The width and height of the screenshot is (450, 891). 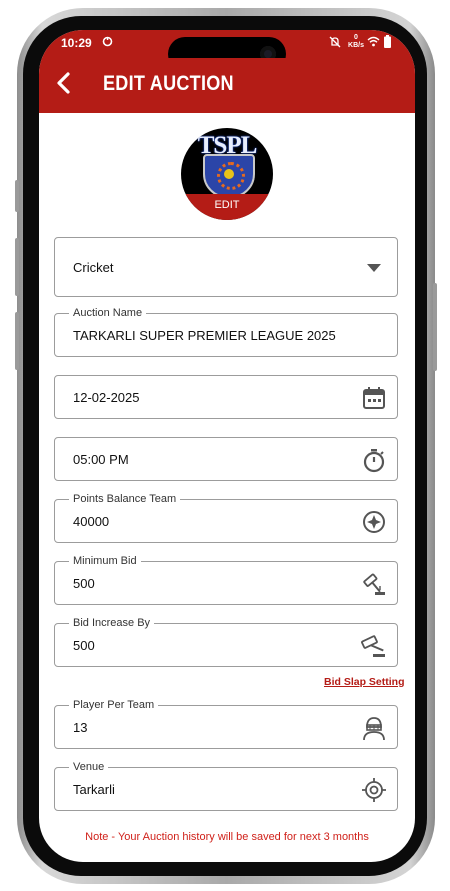 I want to click on location-target-icon, so click(x=374, y=790).